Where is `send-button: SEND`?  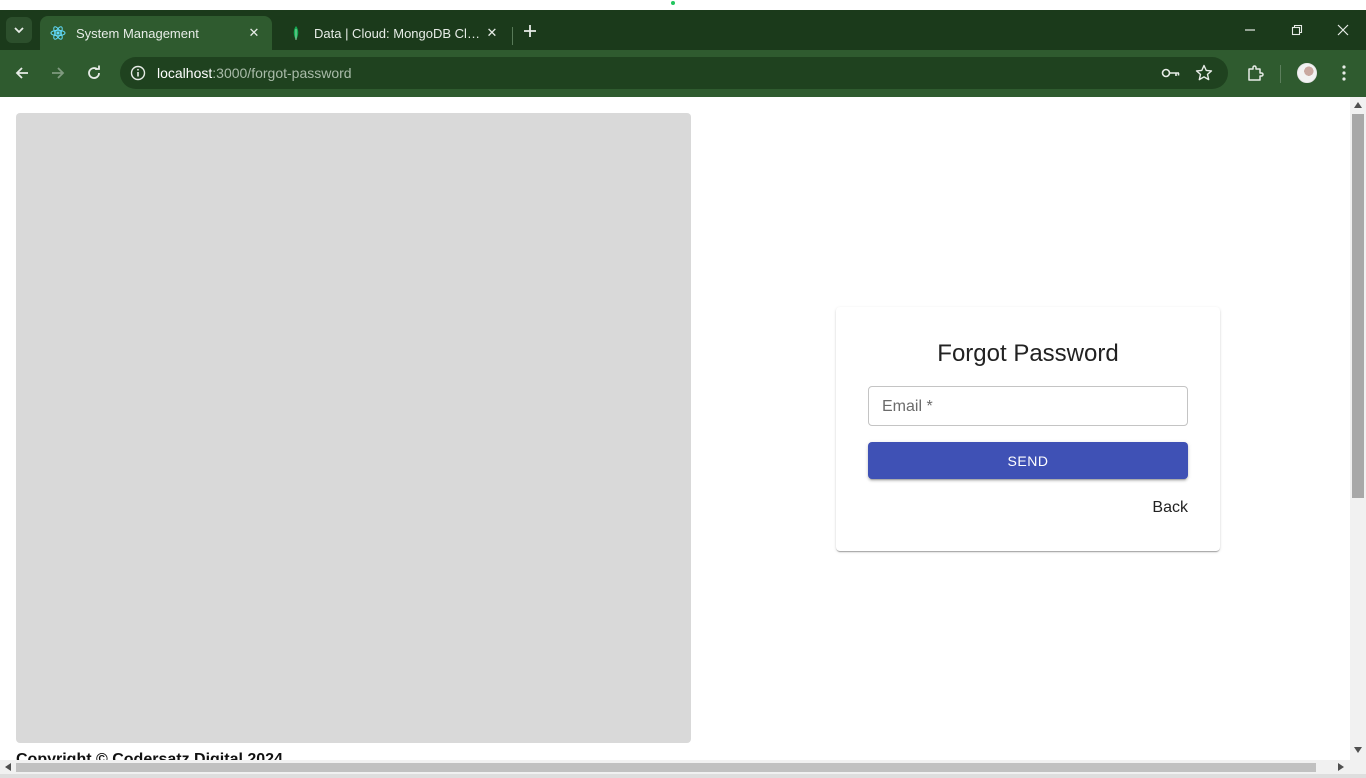
send-button: SEND is located at coordinates (1028, 460).